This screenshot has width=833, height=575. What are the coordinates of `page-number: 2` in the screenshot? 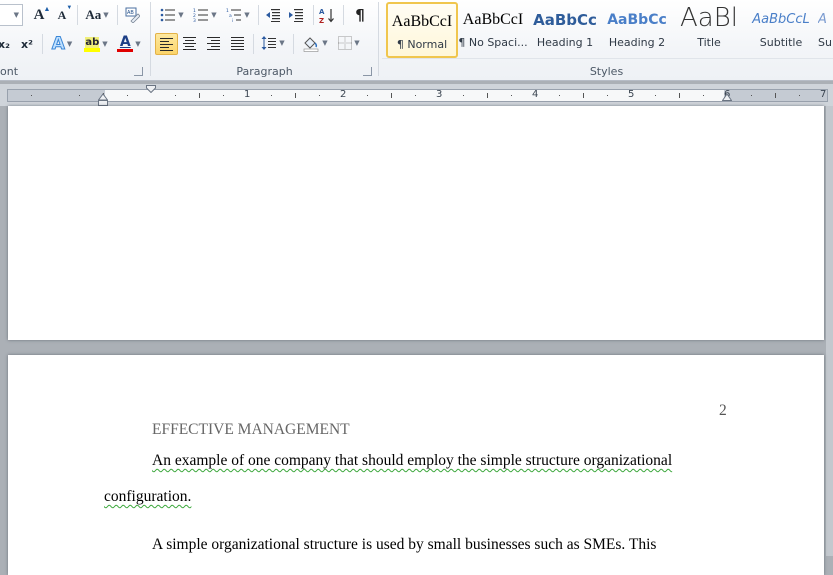 It's located at (723, 410).